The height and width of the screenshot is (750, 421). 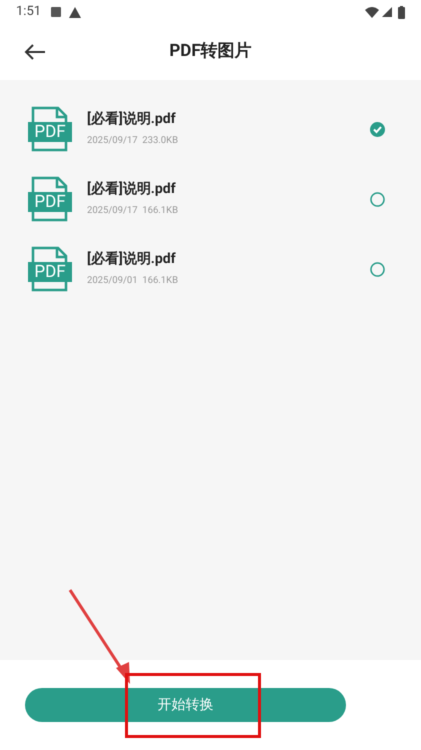 I want to click on signal-icon, so click(x=387, y=12).